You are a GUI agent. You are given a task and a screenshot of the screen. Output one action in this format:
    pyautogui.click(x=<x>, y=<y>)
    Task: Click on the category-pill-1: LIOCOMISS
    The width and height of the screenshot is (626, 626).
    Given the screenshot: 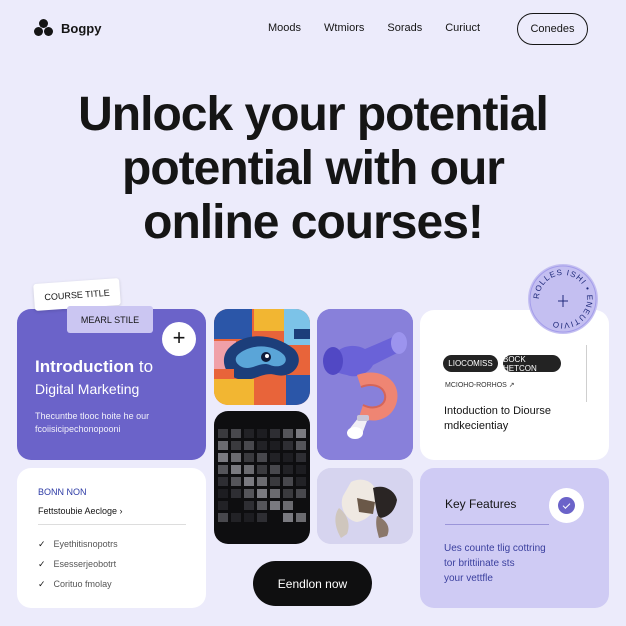 What is the action you would take?
    pyautogui.click(x=470, y=363)
    